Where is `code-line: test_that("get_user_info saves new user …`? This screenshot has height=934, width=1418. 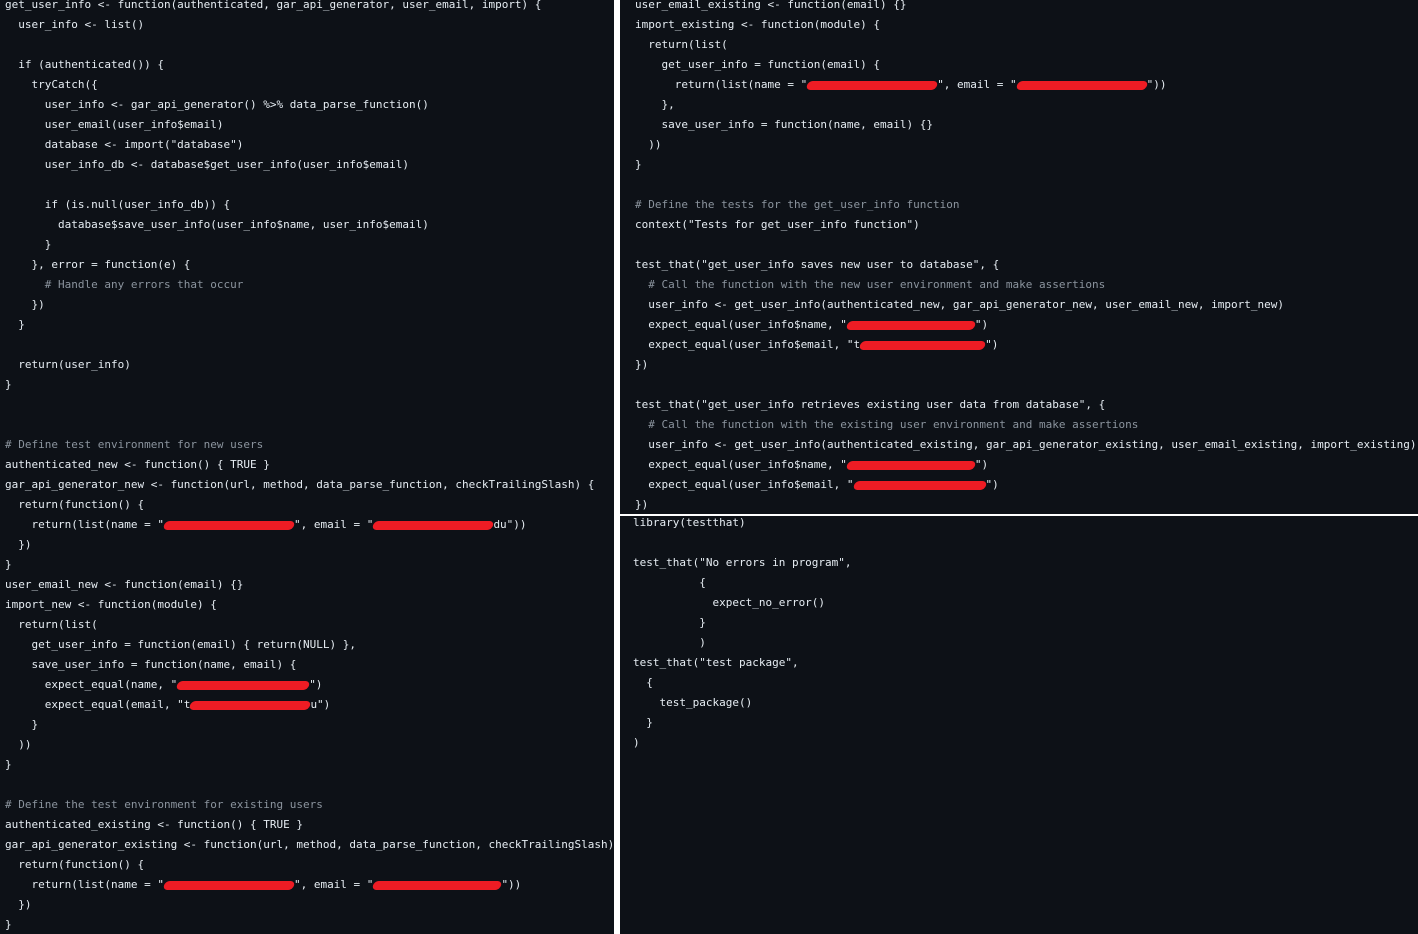 code-line: test_that("get_user_info saves new user … is located at coordinates (817, 264).